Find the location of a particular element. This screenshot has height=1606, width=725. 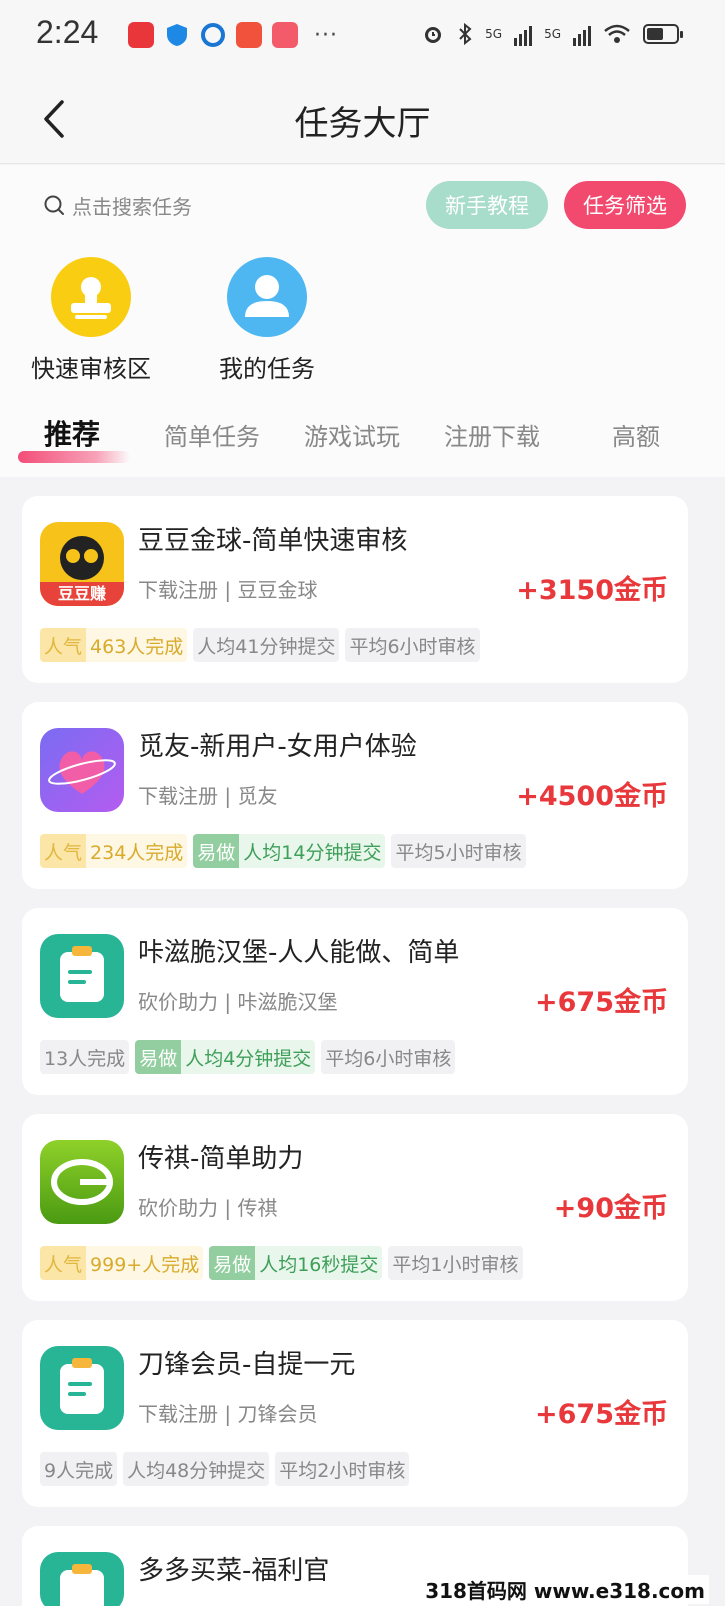

tag-body: 人均41分钟提交 is located at coordinates (266, 645).